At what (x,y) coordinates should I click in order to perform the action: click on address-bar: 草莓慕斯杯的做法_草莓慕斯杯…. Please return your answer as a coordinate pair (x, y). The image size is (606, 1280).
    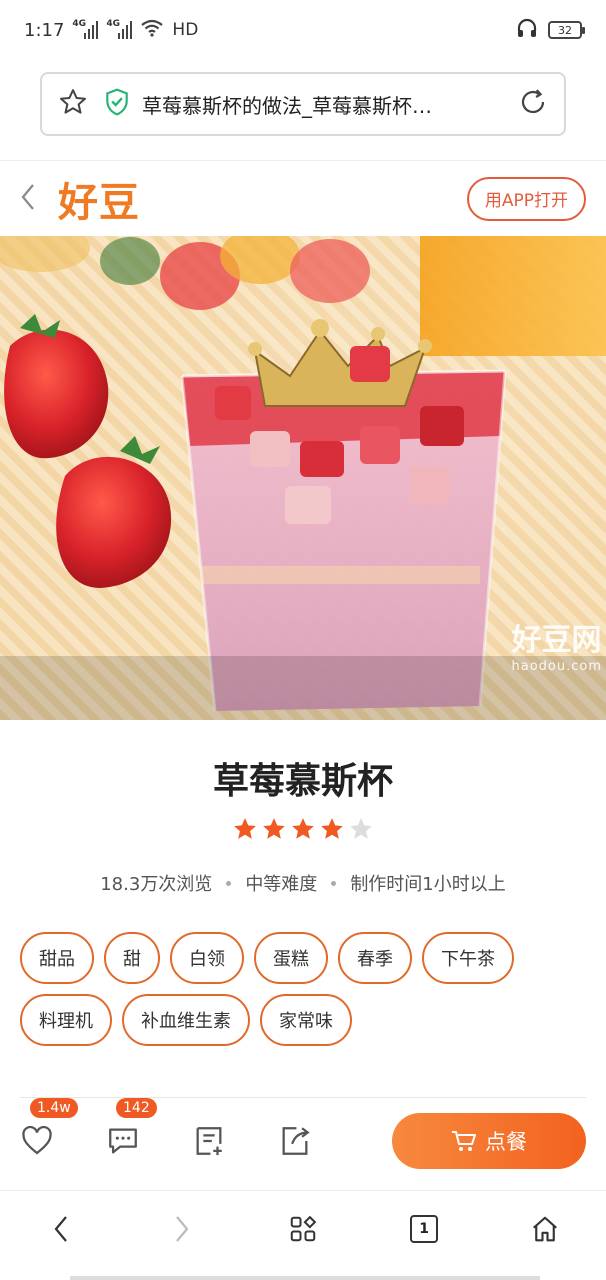
    Looking at the image, I should click on (303, 104).